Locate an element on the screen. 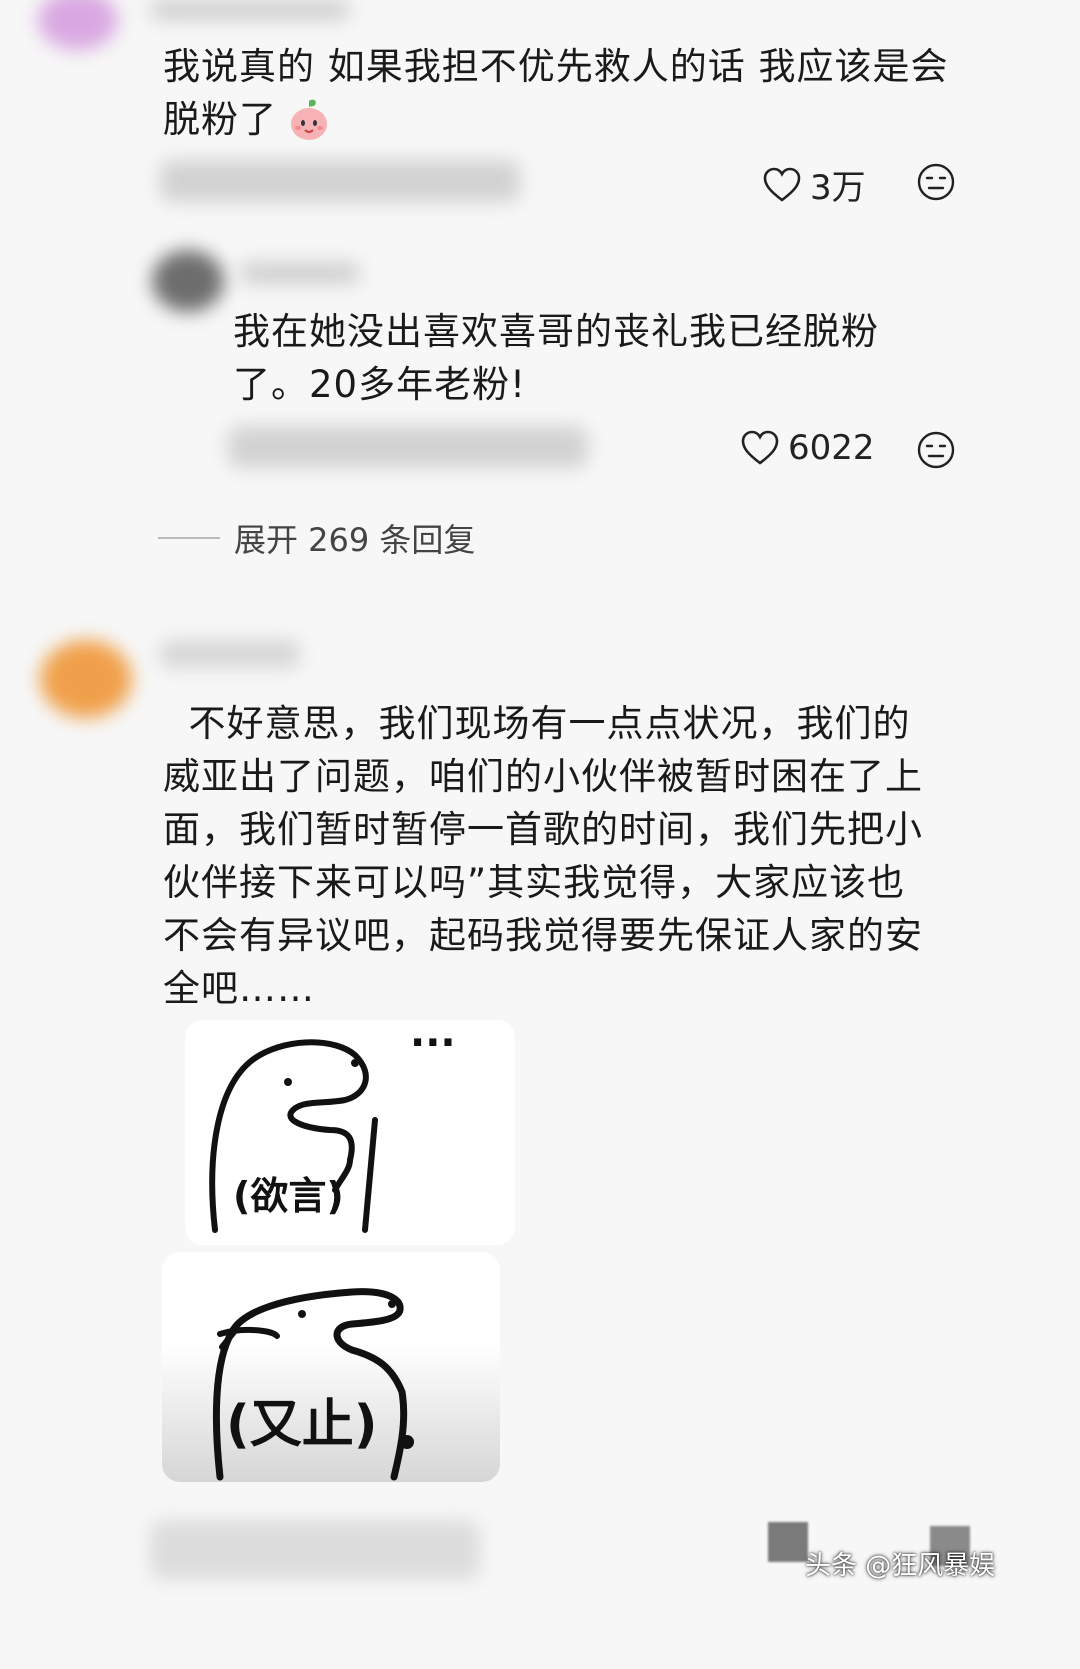  bottom-blurred-content is located at coordinates (315, 1550).